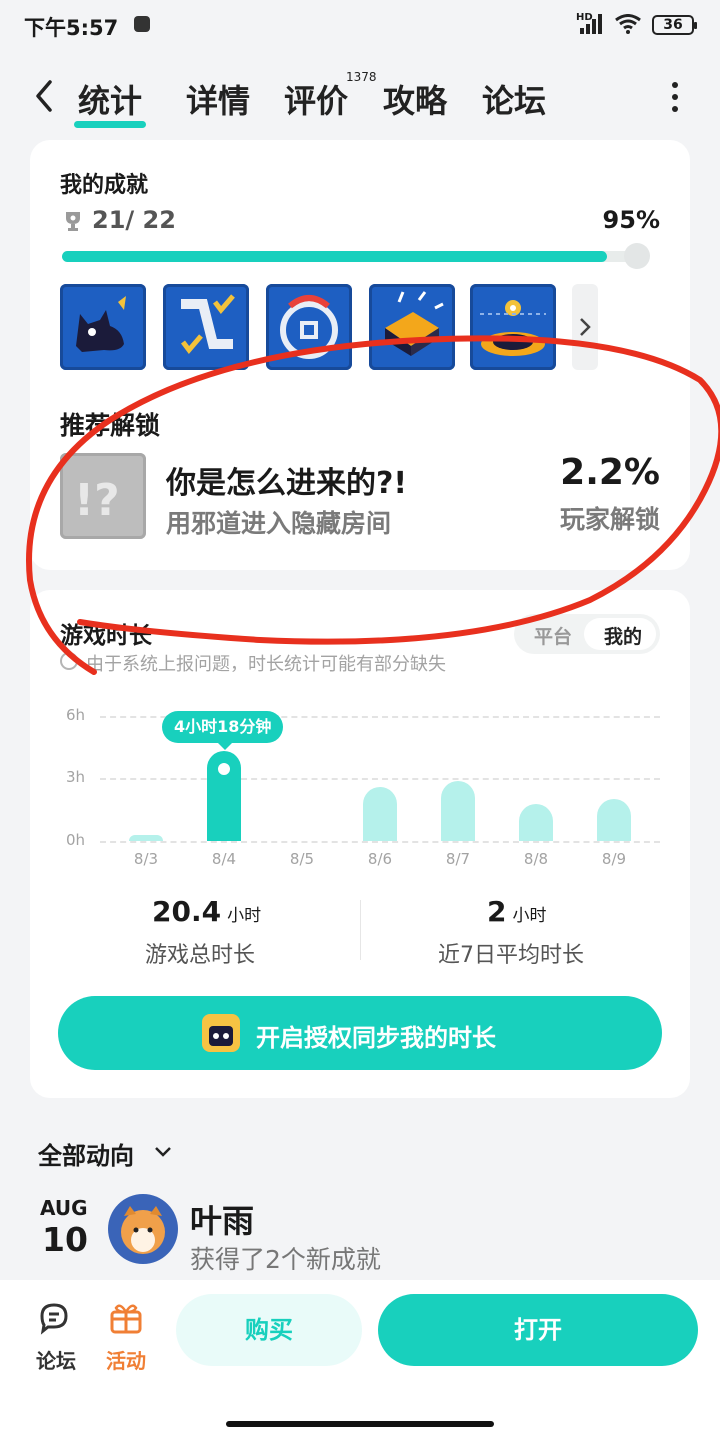 This screenshot has height=1440, width=720. I want to click on achievements-more-button, so click(585, 327).